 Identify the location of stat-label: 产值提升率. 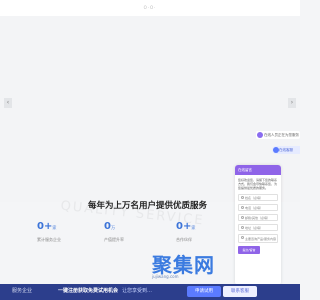
(114, 239).